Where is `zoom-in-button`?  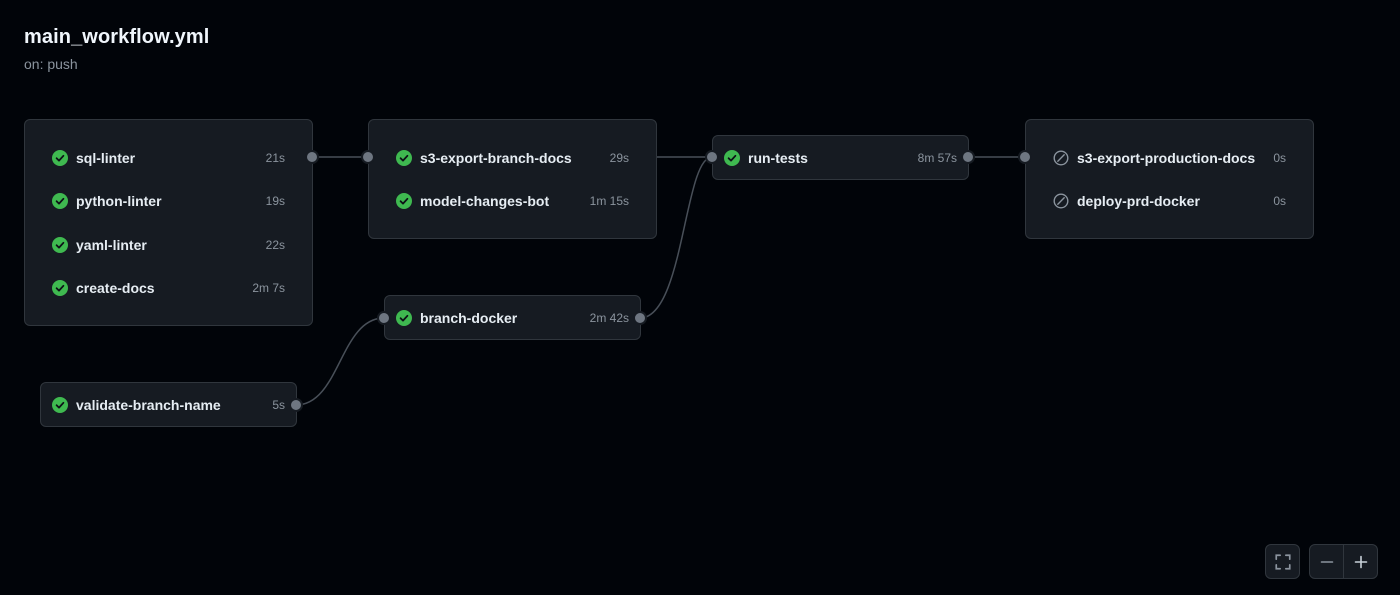 zoom-in-button is located at coordinates (1360, 561).